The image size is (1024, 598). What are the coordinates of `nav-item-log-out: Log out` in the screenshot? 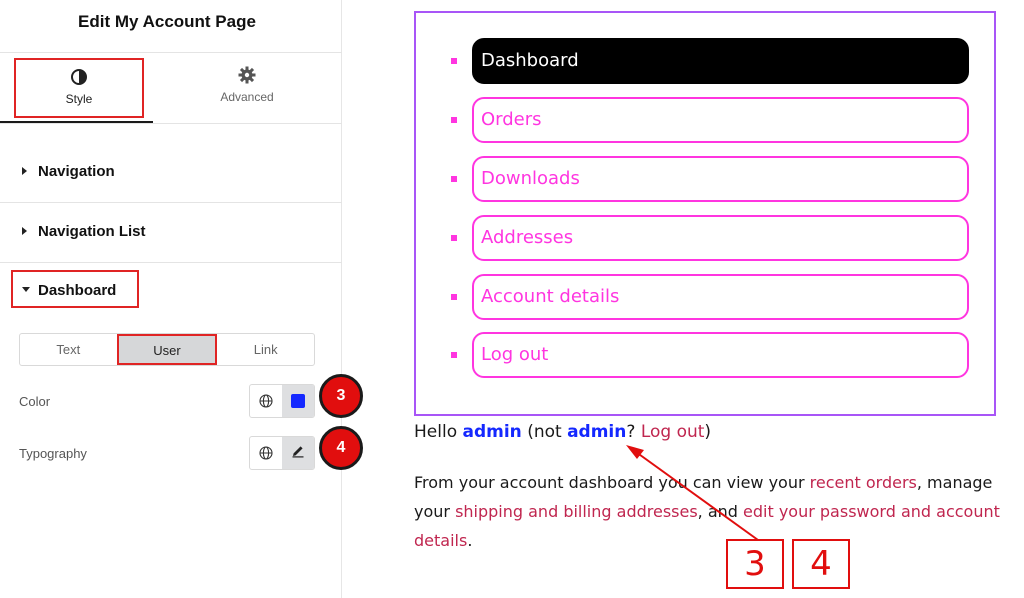 It's located at (720, 355).